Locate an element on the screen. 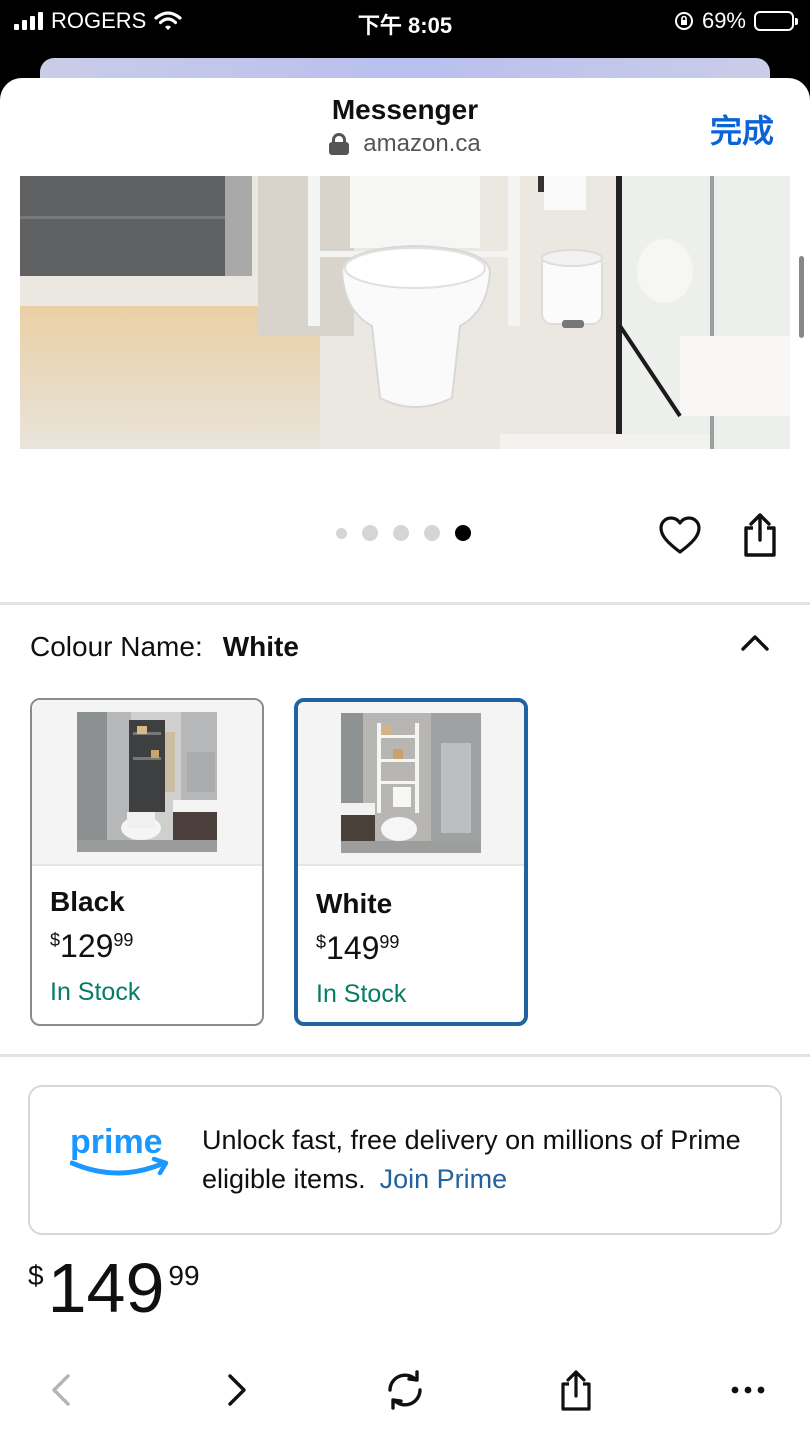  orientation-lock-icon is located at coordinates (683, 21).